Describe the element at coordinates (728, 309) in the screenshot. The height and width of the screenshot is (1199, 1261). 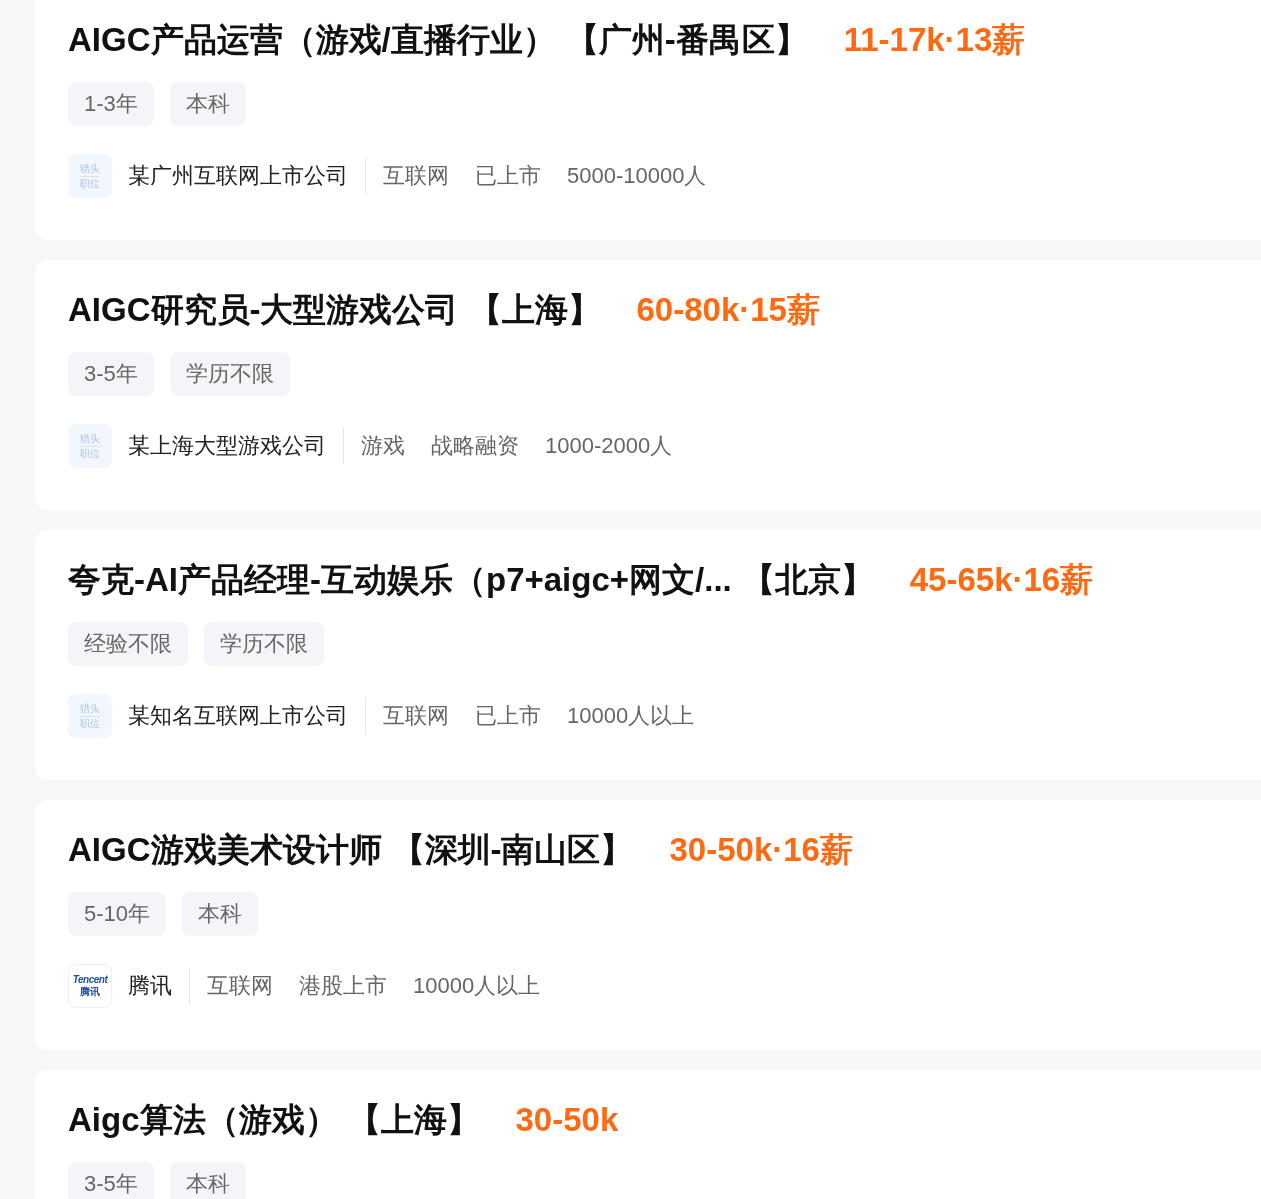
I see `salary: 60-80k·15薪` at that location.